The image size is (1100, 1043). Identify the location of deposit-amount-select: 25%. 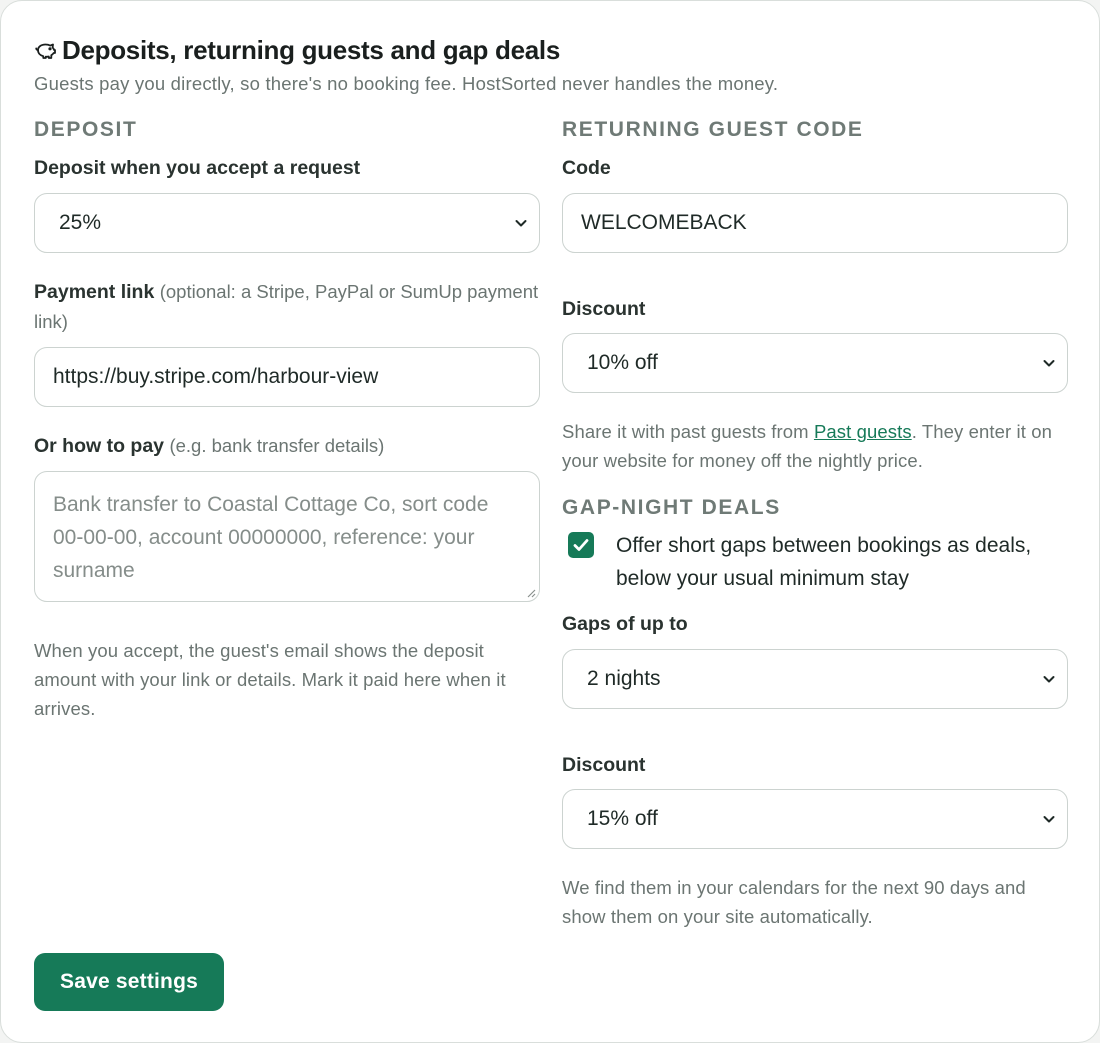
(287, 223).